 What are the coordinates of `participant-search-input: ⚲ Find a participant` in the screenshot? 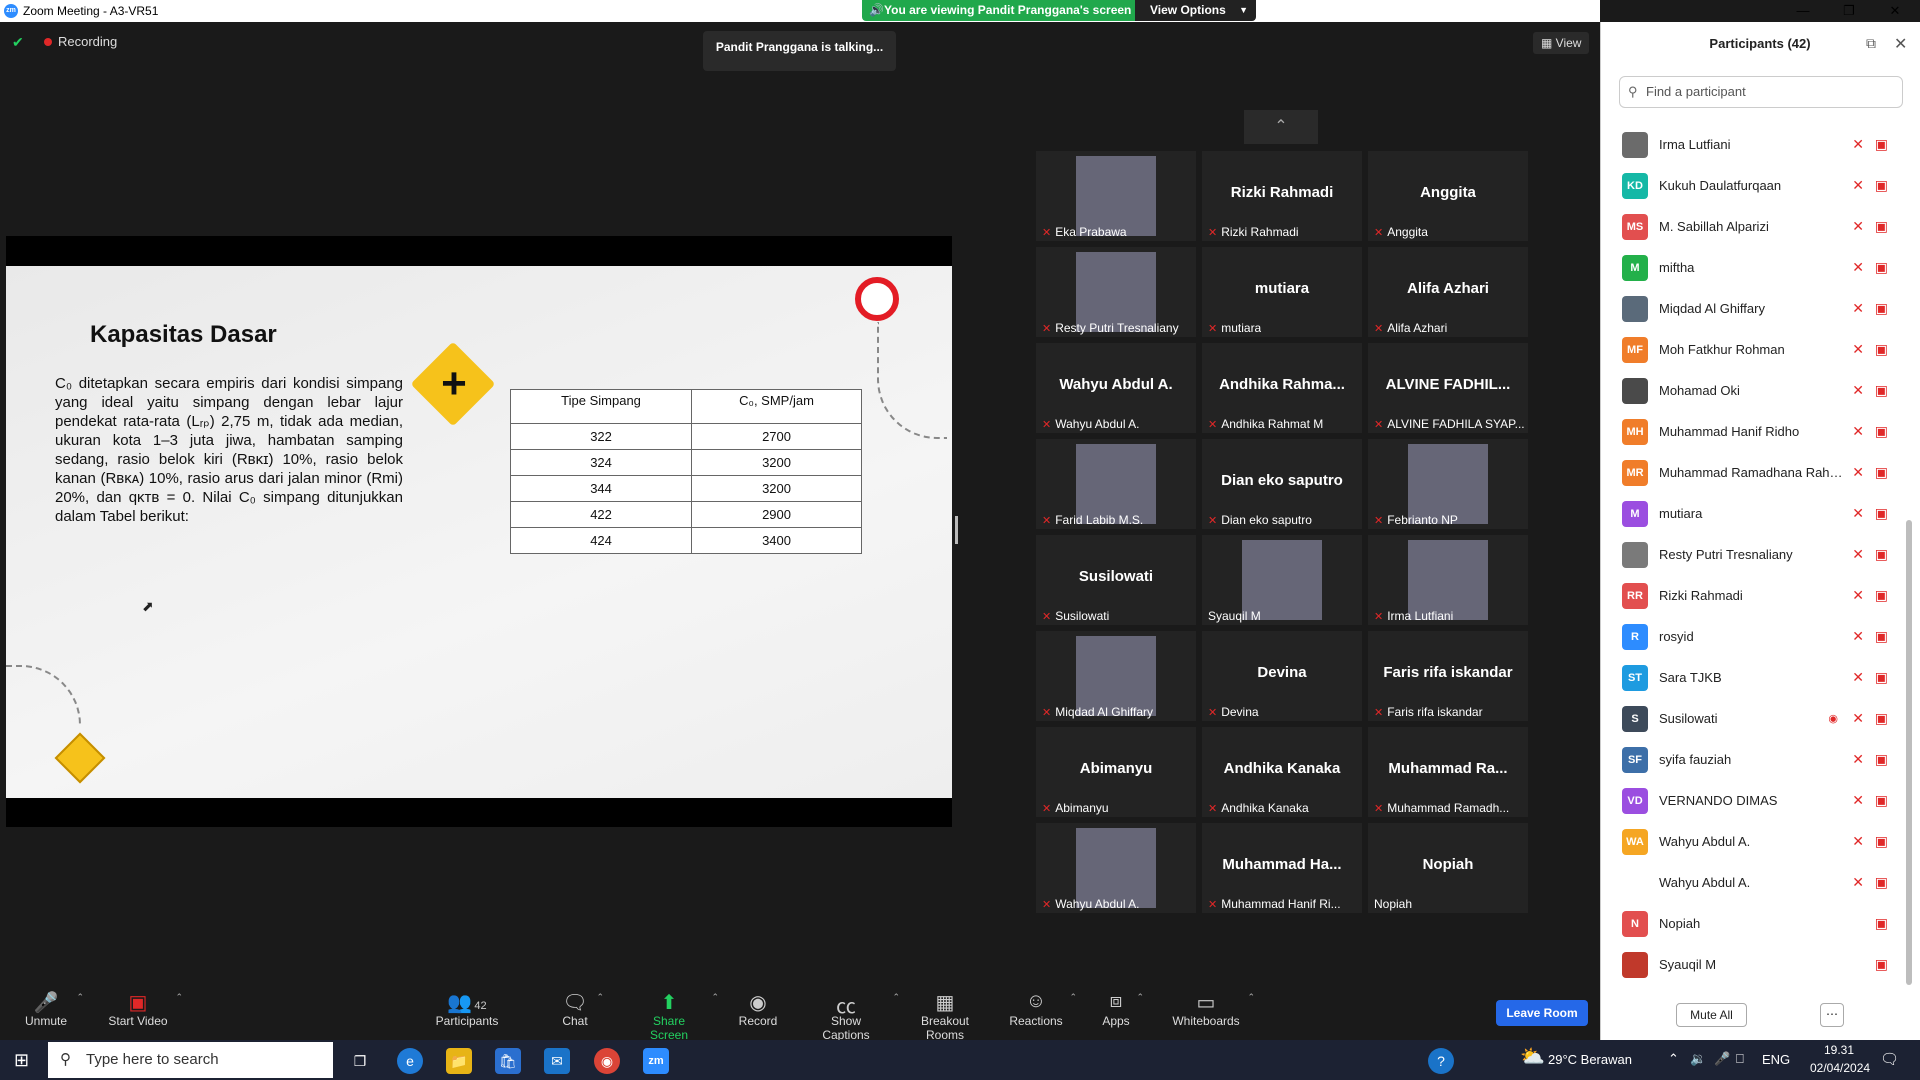 It's located at (1761, 92).